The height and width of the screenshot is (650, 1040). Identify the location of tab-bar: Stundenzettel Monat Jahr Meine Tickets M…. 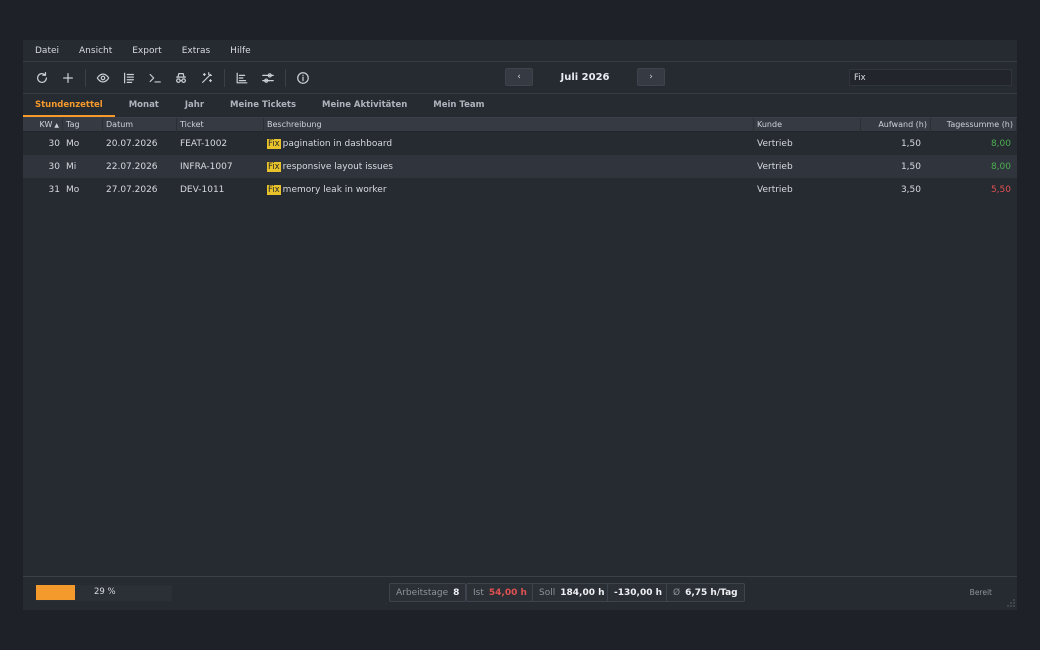
(520, 106).